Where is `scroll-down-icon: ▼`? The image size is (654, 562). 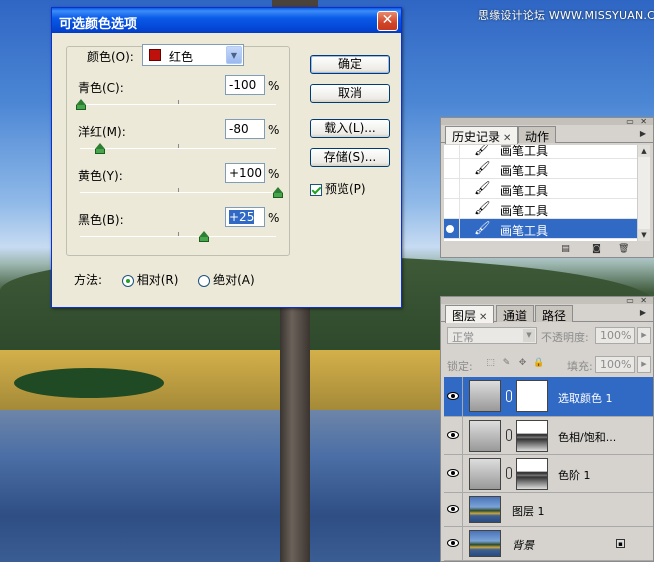
scroll-down-icon: ▼ is located at coordinates (644, 235).